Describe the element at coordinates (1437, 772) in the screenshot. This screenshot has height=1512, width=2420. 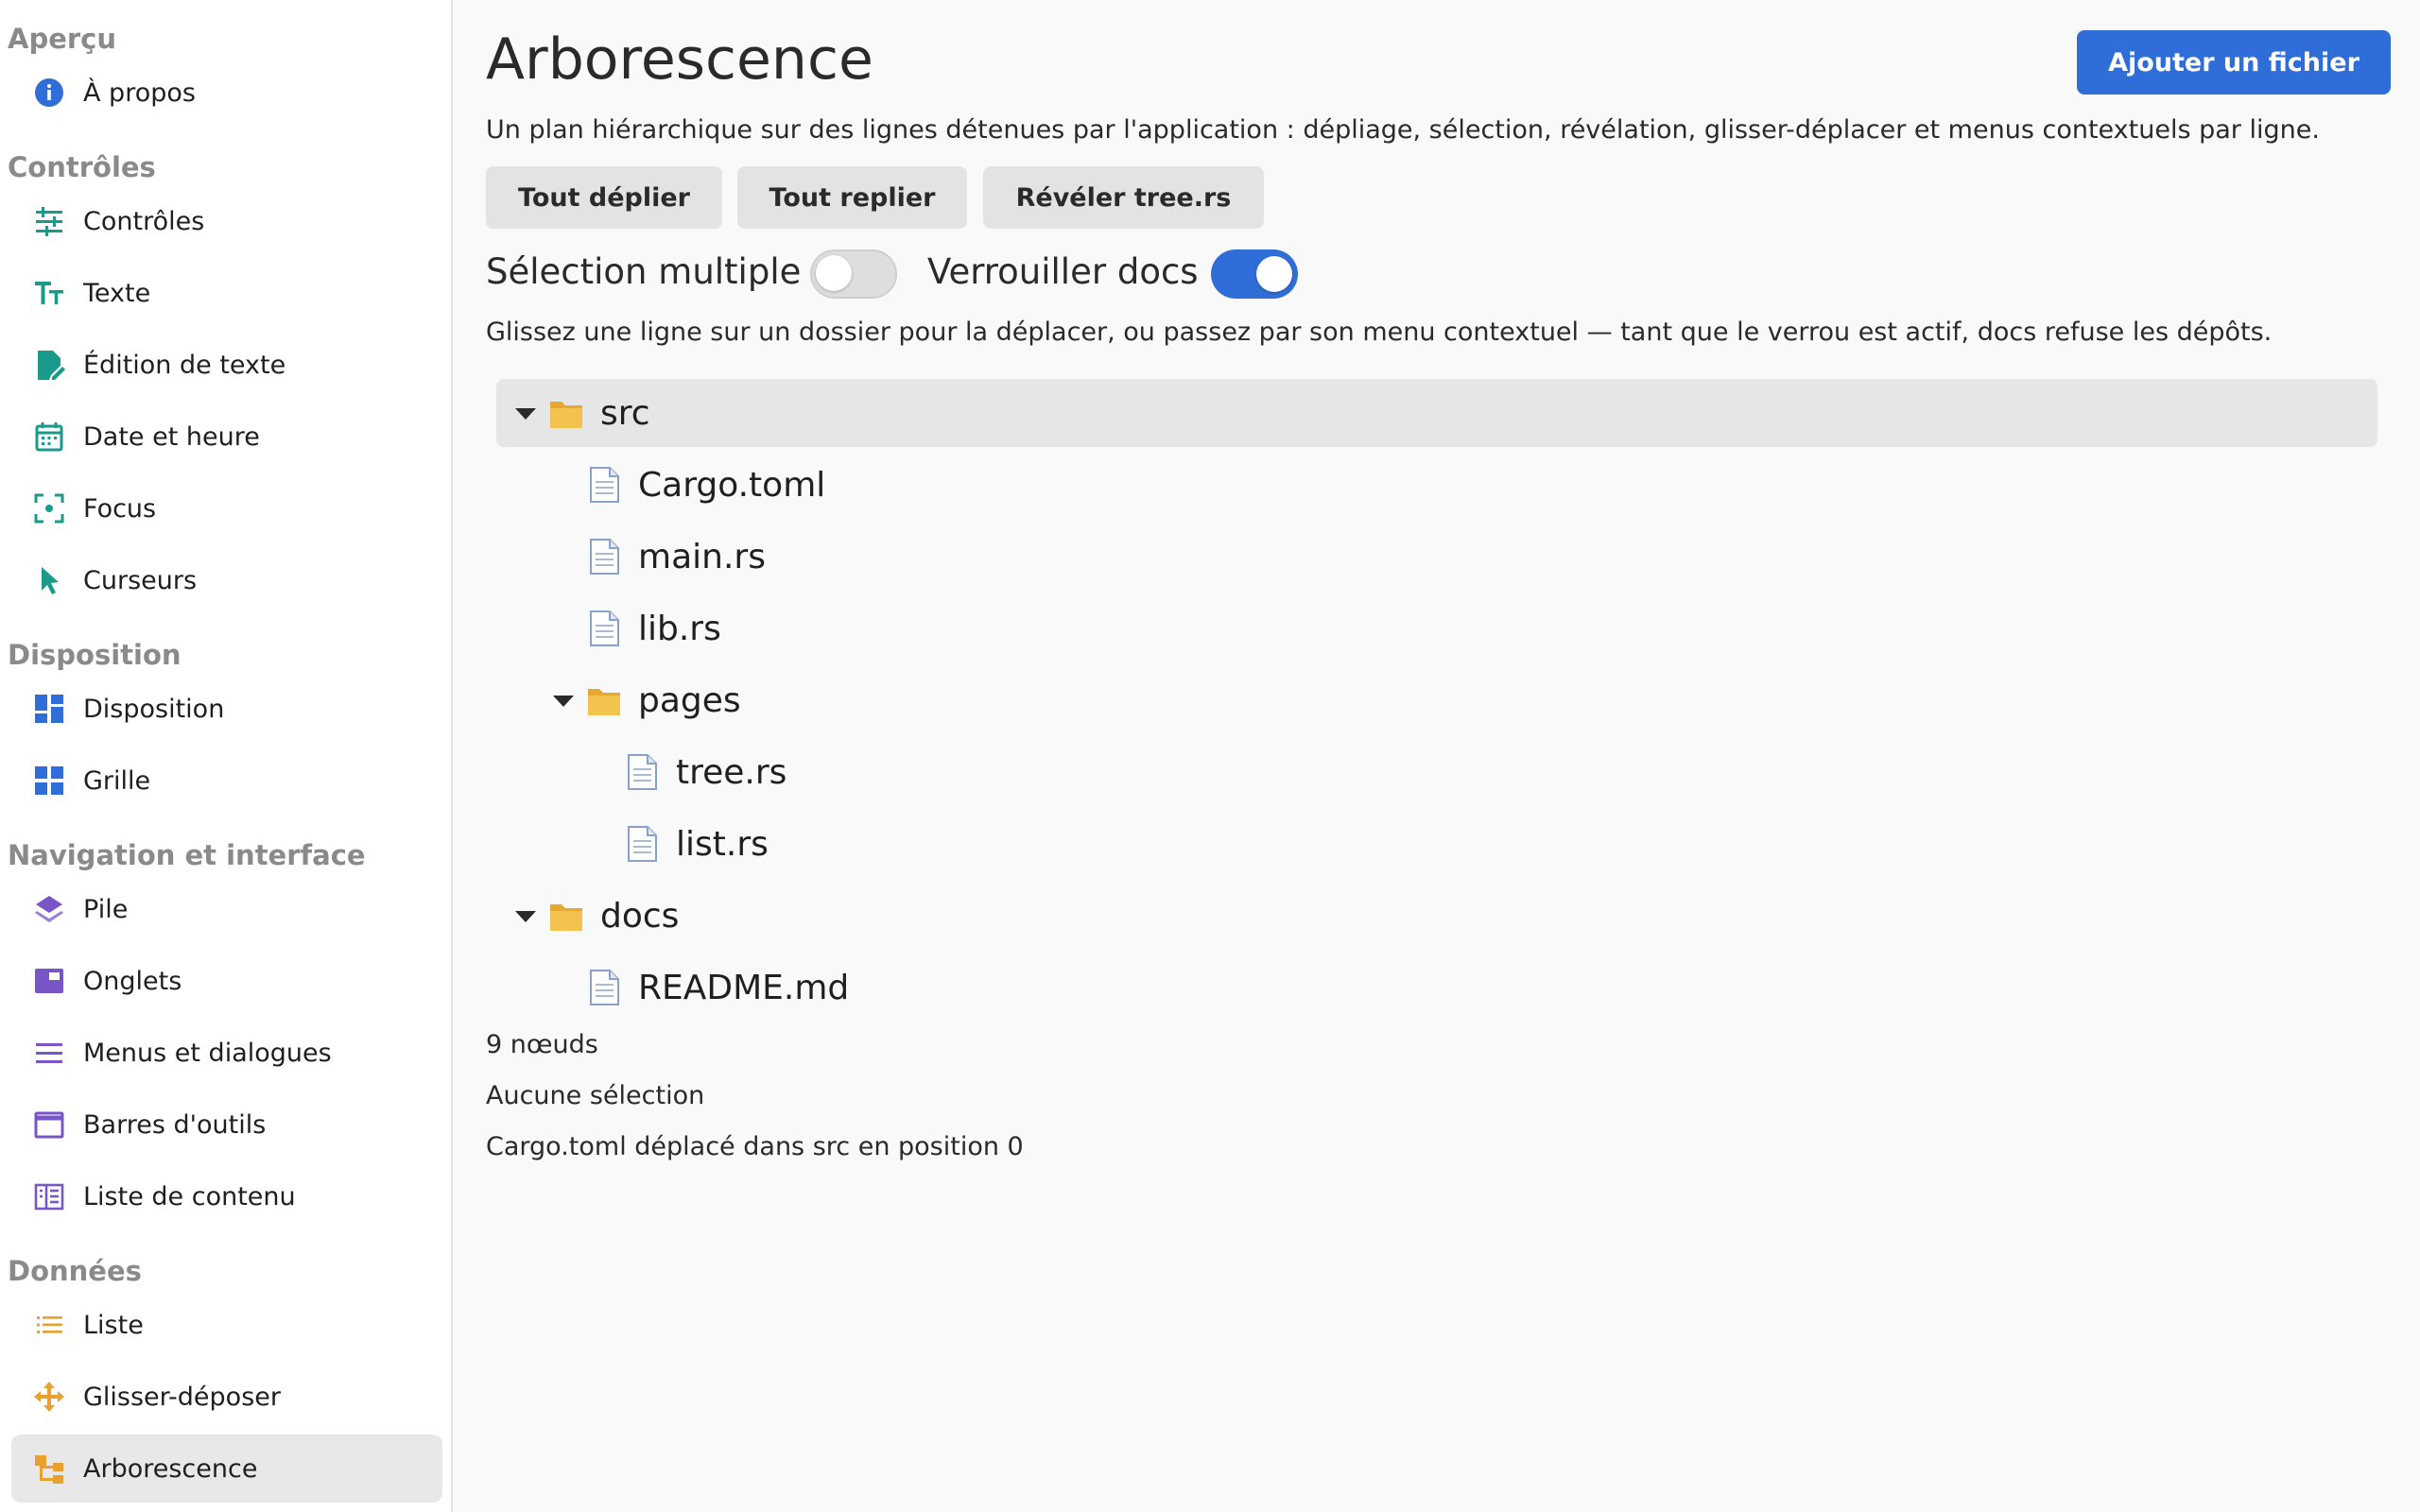
I see `tree-row: tree.rs` at that location.